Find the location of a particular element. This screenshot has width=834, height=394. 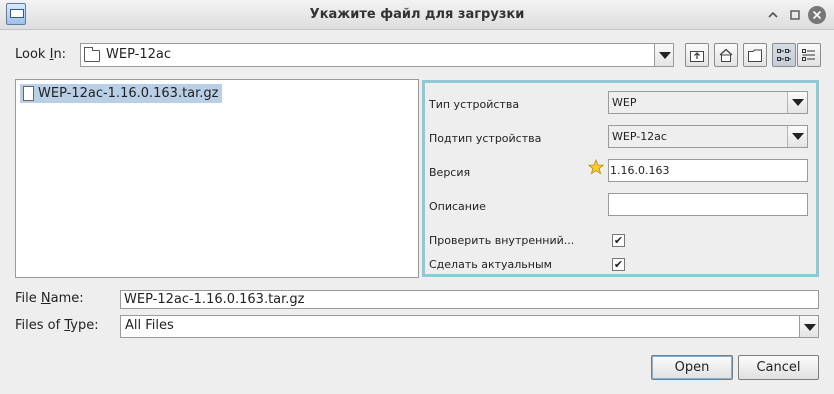

details-view-icon is located at coordinates (808, 55).